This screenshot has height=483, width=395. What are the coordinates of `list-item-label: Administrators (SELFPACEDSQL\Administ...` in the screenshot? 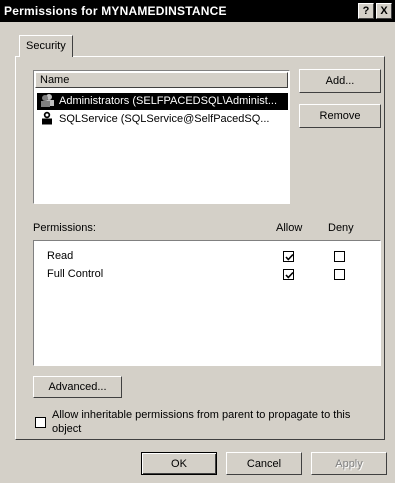 It's located at (168, 101).